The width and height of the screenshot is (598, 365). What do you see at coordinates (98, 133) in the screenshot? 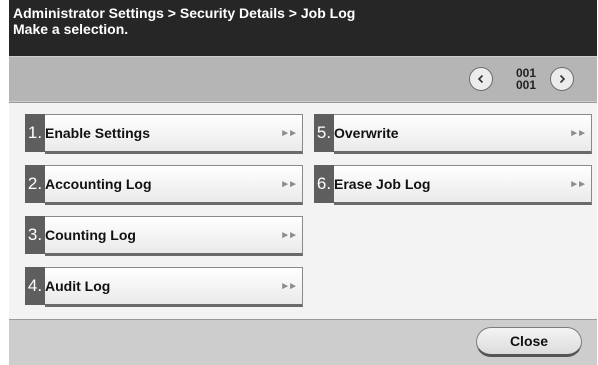
I see `item-label: Enable Settings` at bounding box center [98, 133].